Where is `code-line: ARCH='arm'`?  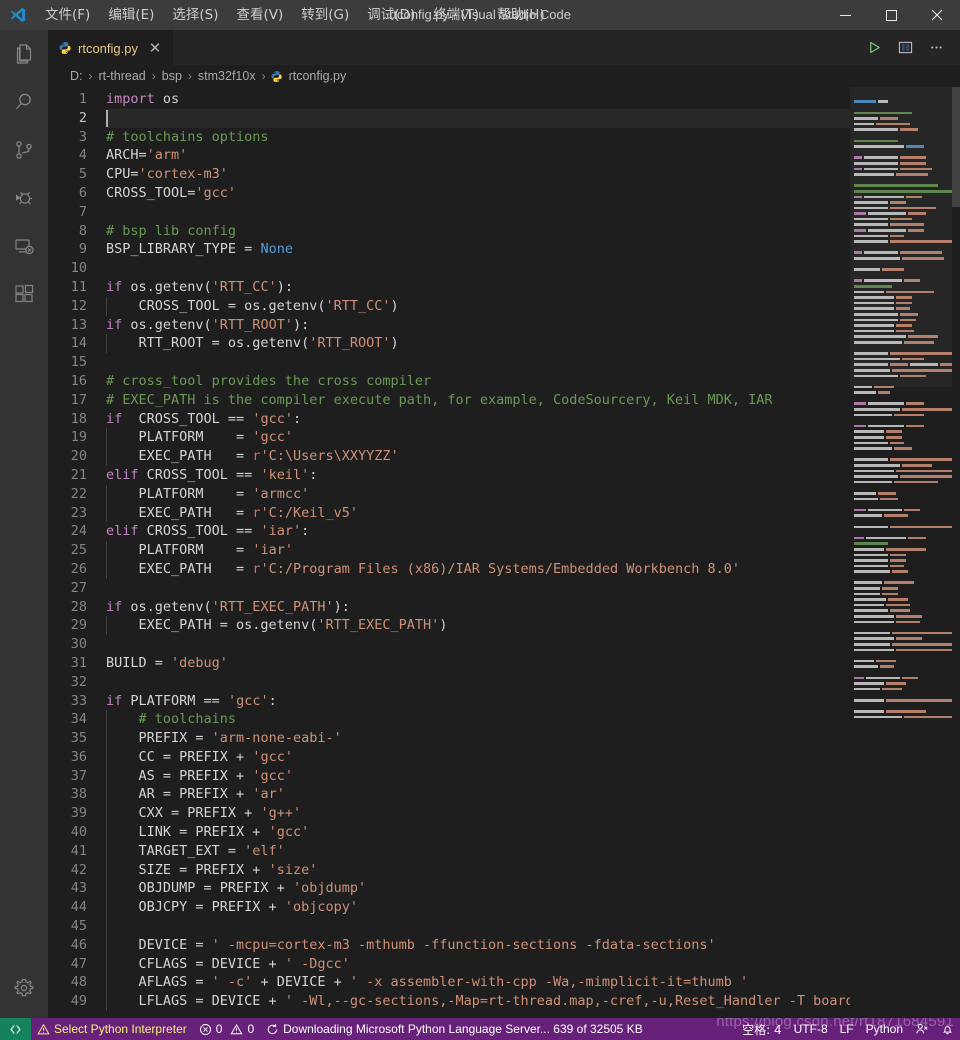
code-line: ARCH='arm' is located at coordinates (478, 155).